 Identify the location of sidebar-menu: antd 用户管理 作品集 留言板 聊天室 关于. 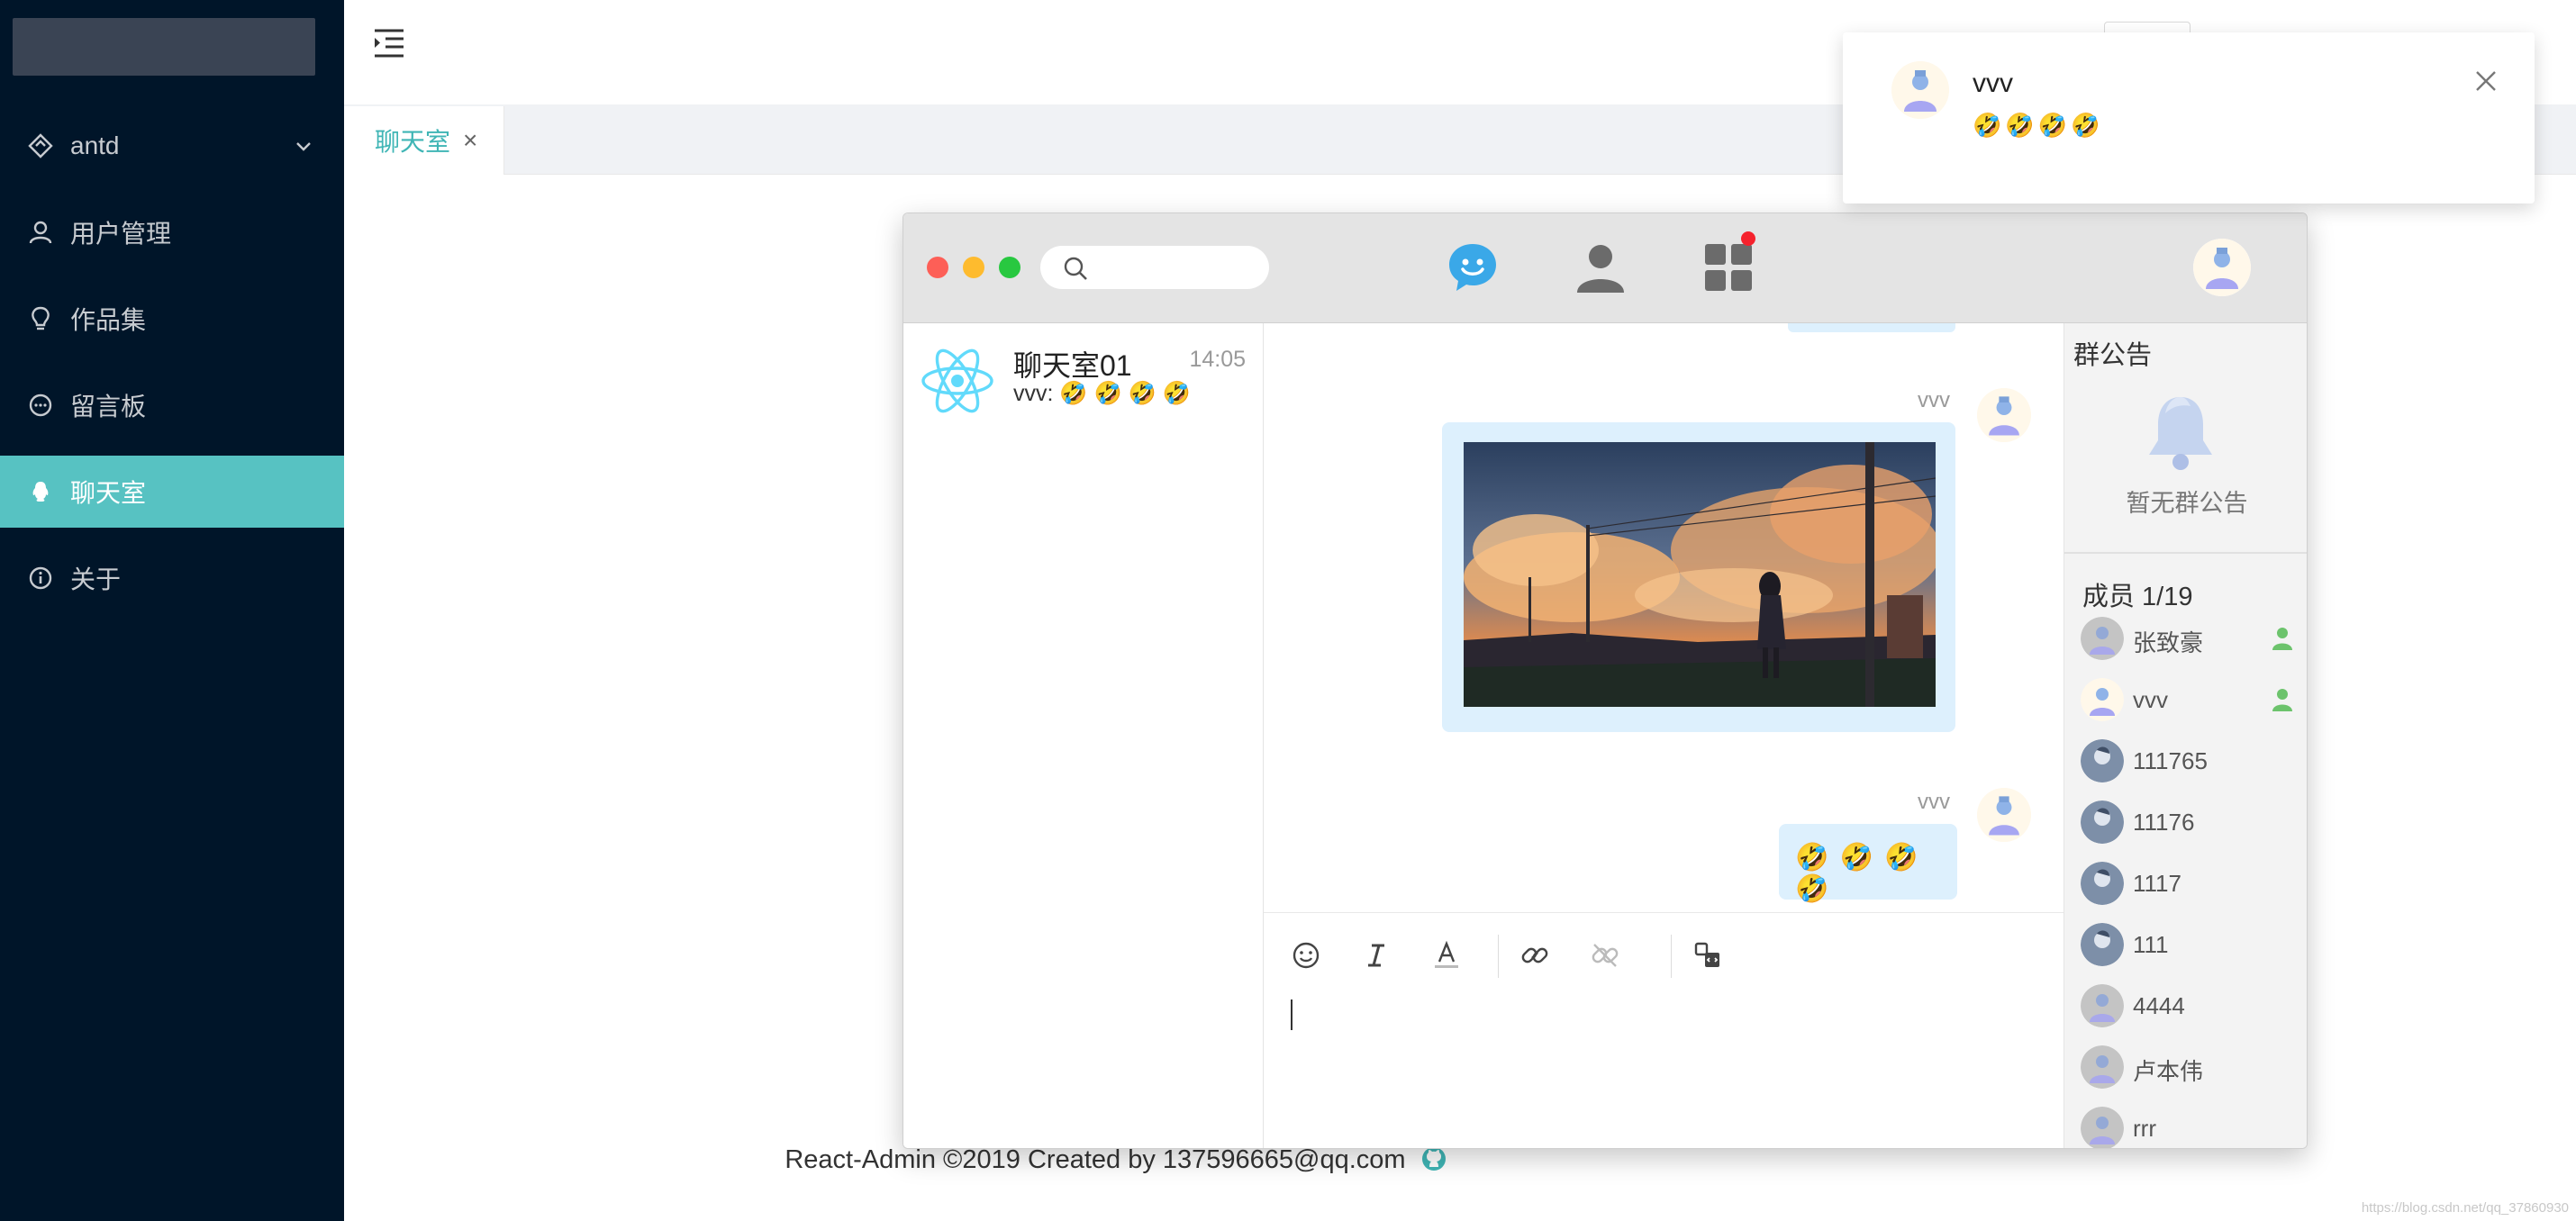
(172, 370).